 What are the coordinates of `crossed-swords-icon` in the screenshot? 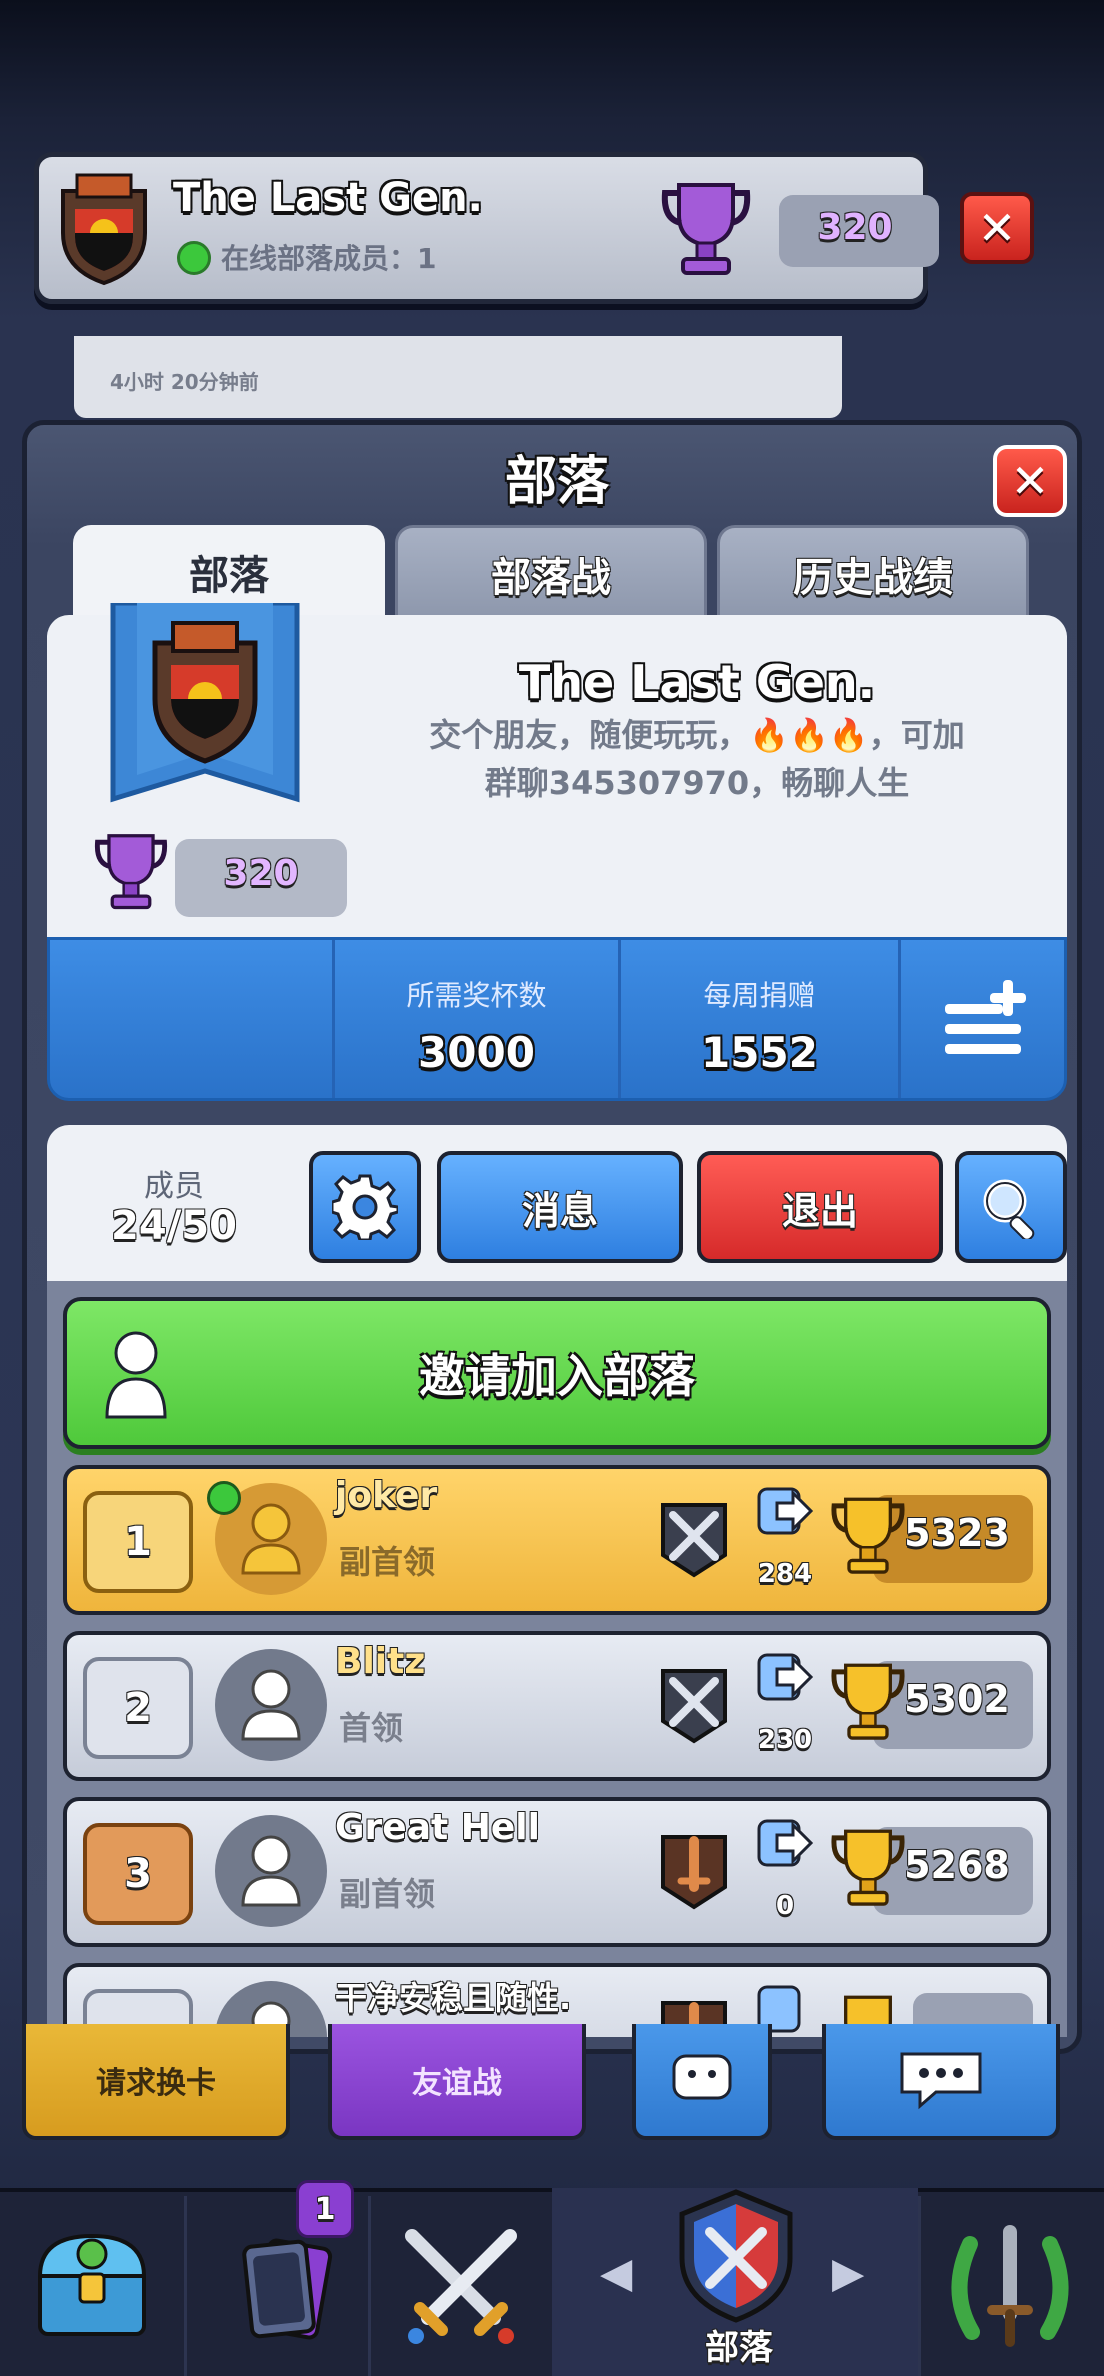 It's located at (461, 2286).